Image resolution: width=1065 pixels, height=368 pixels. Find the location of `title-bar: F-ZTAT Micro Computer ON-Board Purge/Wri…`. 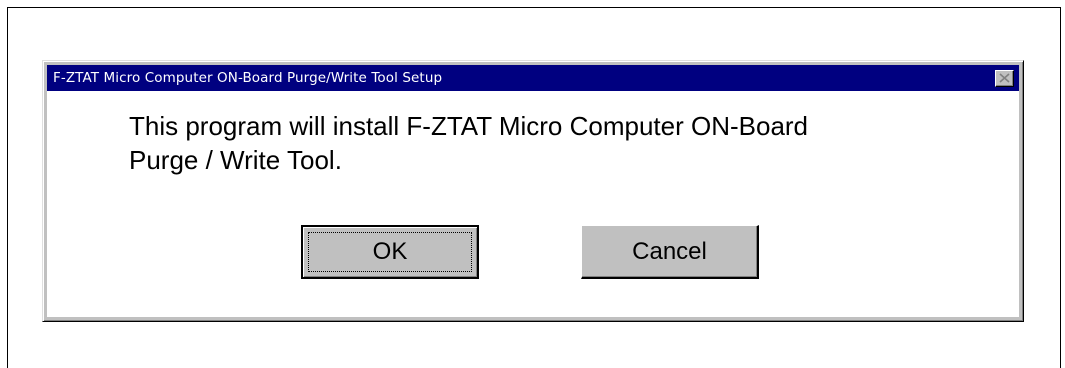

title-bar: F-ZTAT Micro Computer ON-Board Purge/Wri… is located at coordinates (533, 78).